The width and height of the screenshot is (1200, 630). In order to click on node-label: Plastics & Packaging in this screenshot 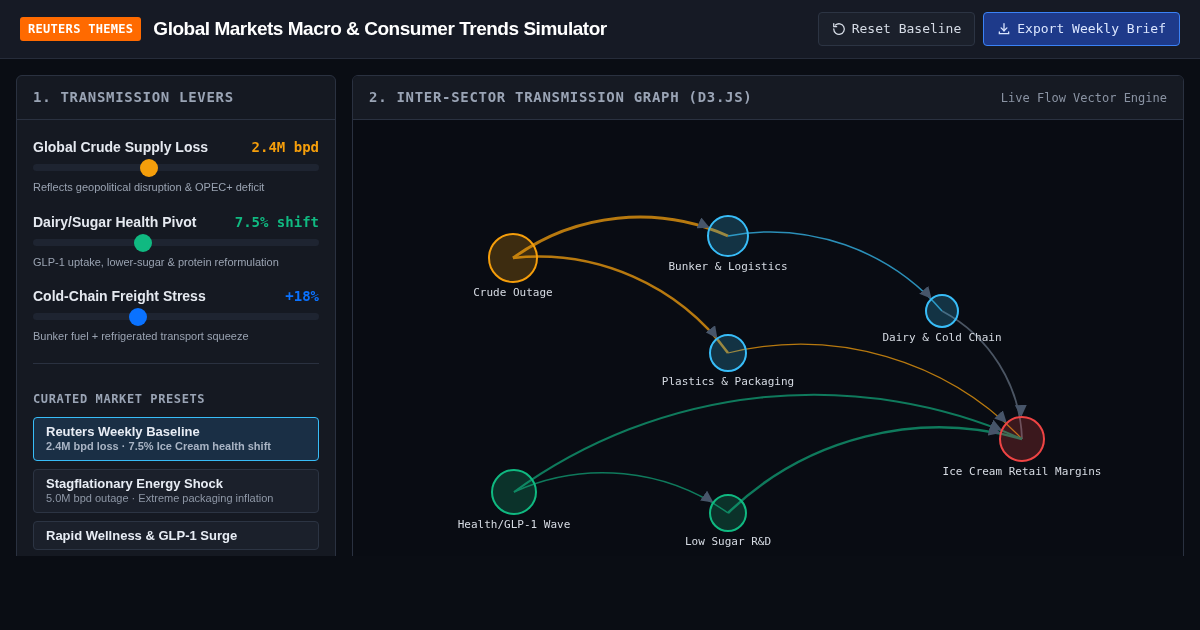, I will do `click(728, 381)`.